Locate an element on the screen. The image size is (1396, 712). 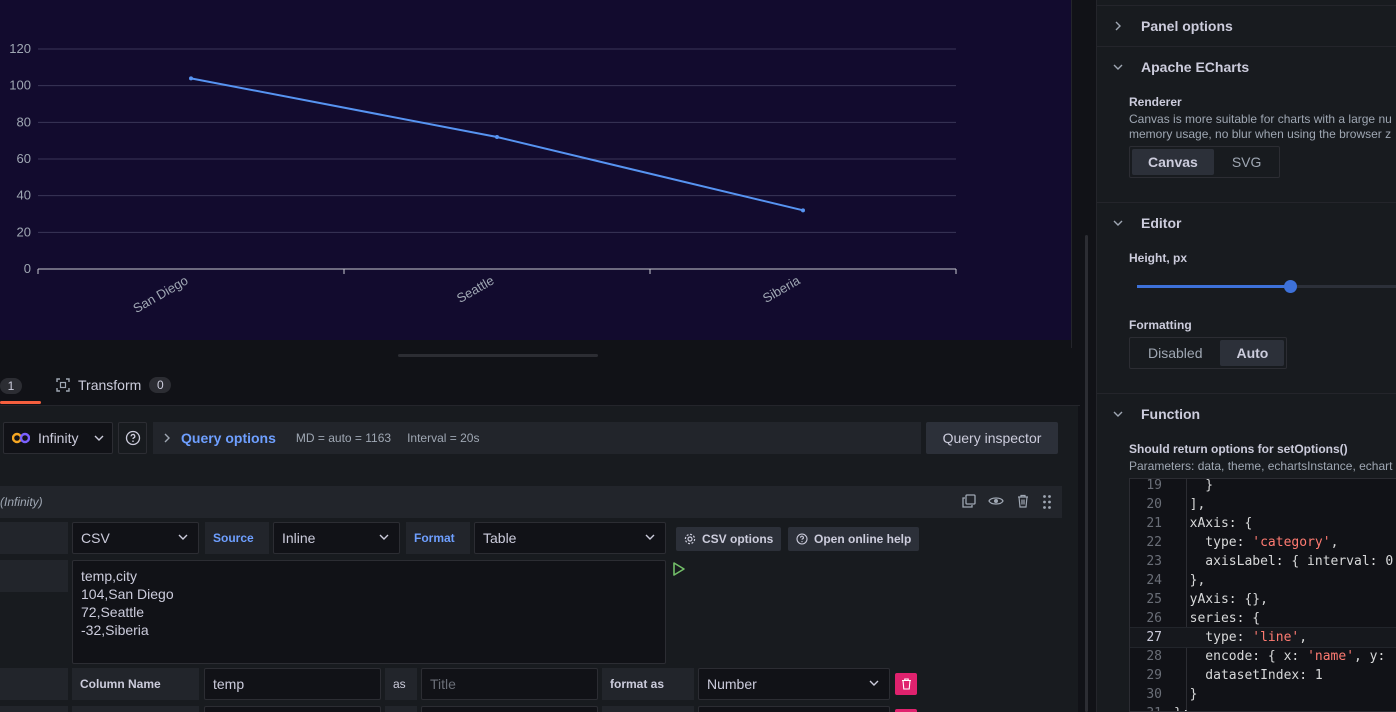
online-help-button: Open online help is located at coordinates (854, 539).